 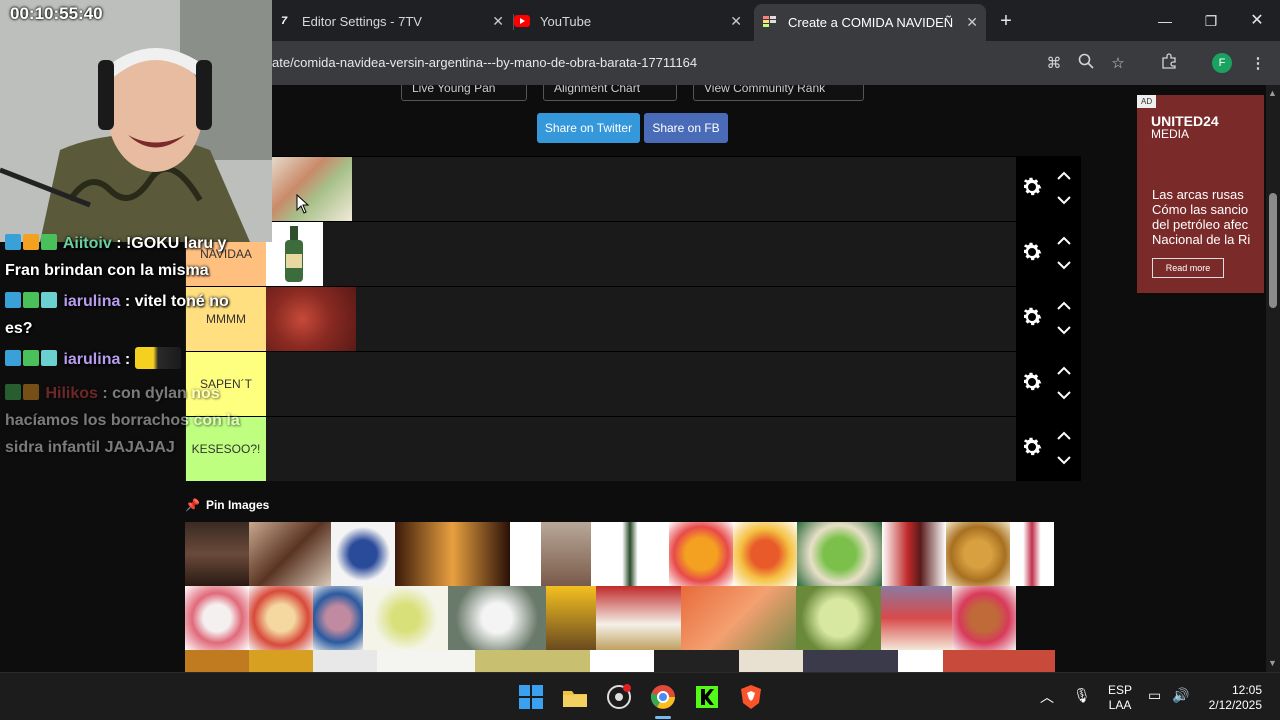 I want to click on minimize-button: —, so click(x=1165, y=21).